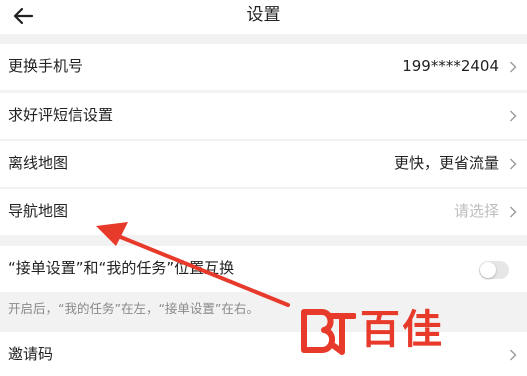 This screenshot has width=527, height=376. Describe the element at coordinates (133, 308) in the screenshot. I see `swap-hint-text: 开启后，“我的任务”在左，“接单设置”在右。` at that location.